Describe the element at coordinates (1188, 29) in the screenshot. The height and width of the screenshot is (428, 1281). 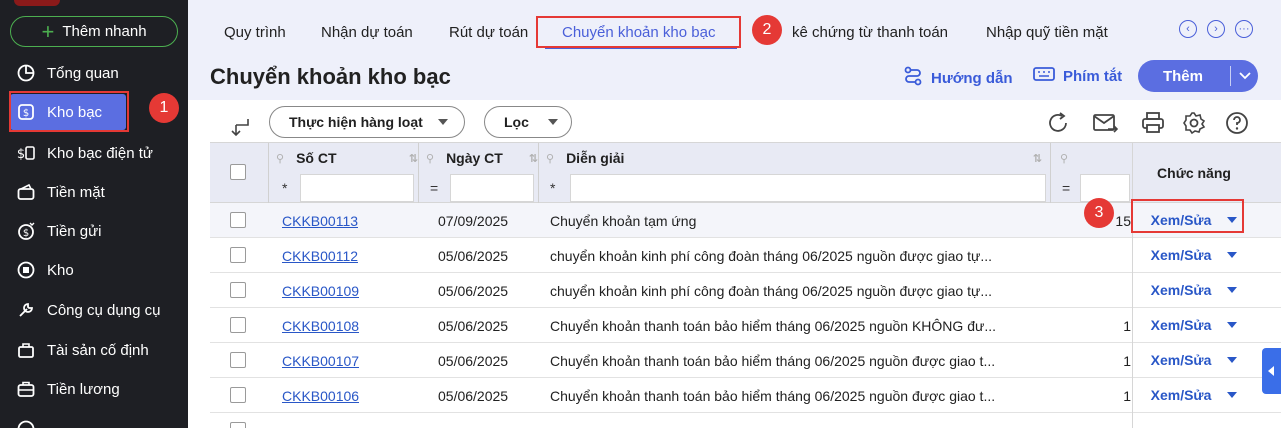
I see `tab-scroll-left-icon: ‹` at that location.